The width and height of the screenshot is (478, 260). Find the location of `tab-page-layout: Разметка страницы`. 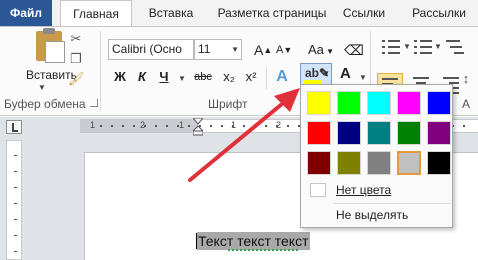

tab-page-layout: Разметка страницы is located at coordinates (272, 13).